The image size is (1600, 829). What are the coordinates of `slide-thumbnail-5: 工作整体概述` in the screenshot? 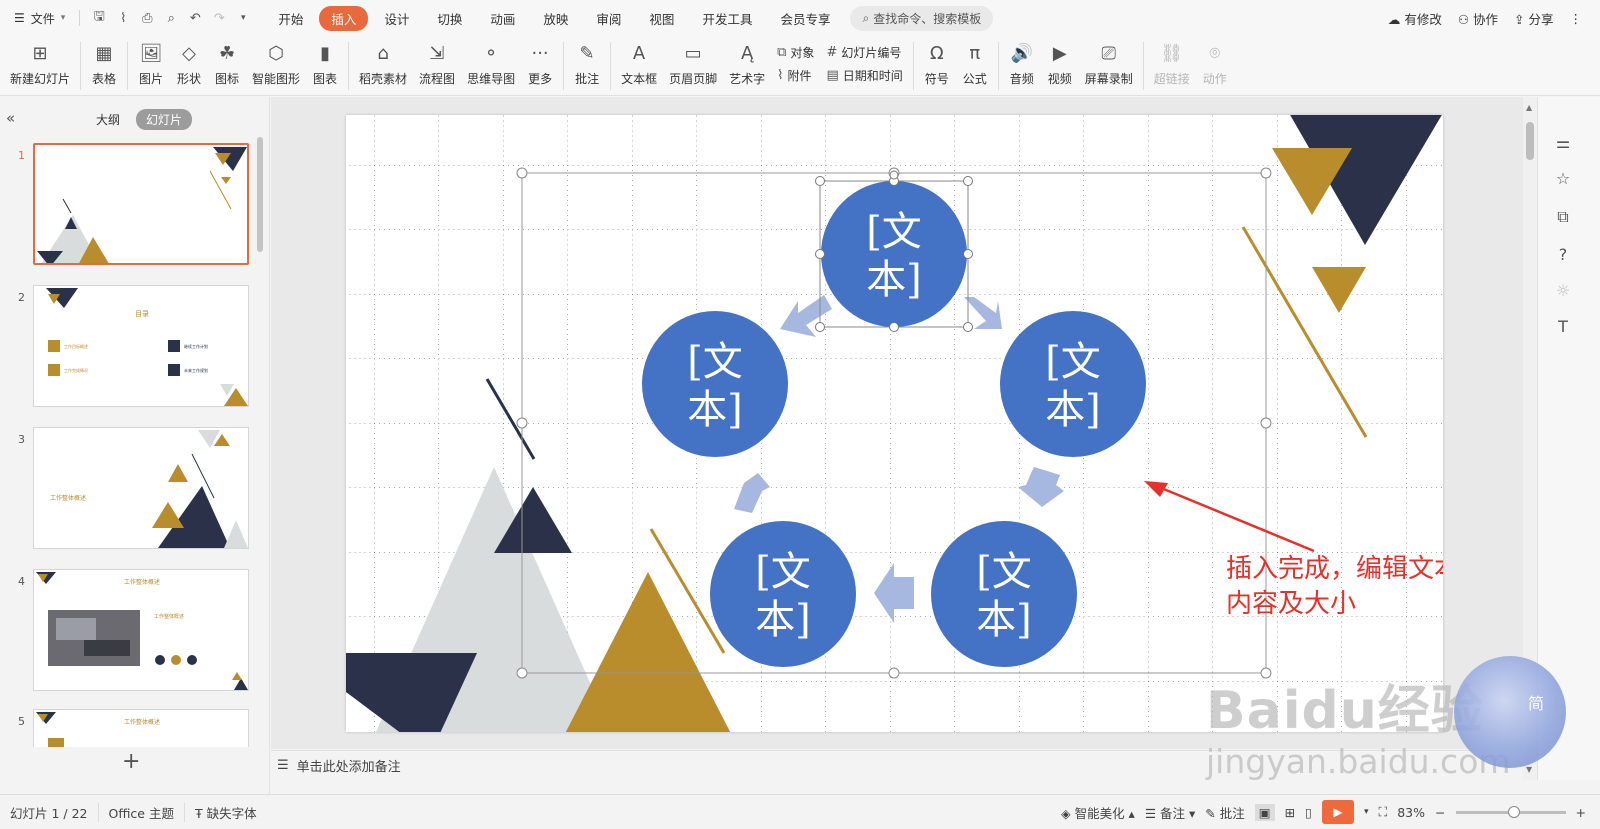 It's located at (141, 728).